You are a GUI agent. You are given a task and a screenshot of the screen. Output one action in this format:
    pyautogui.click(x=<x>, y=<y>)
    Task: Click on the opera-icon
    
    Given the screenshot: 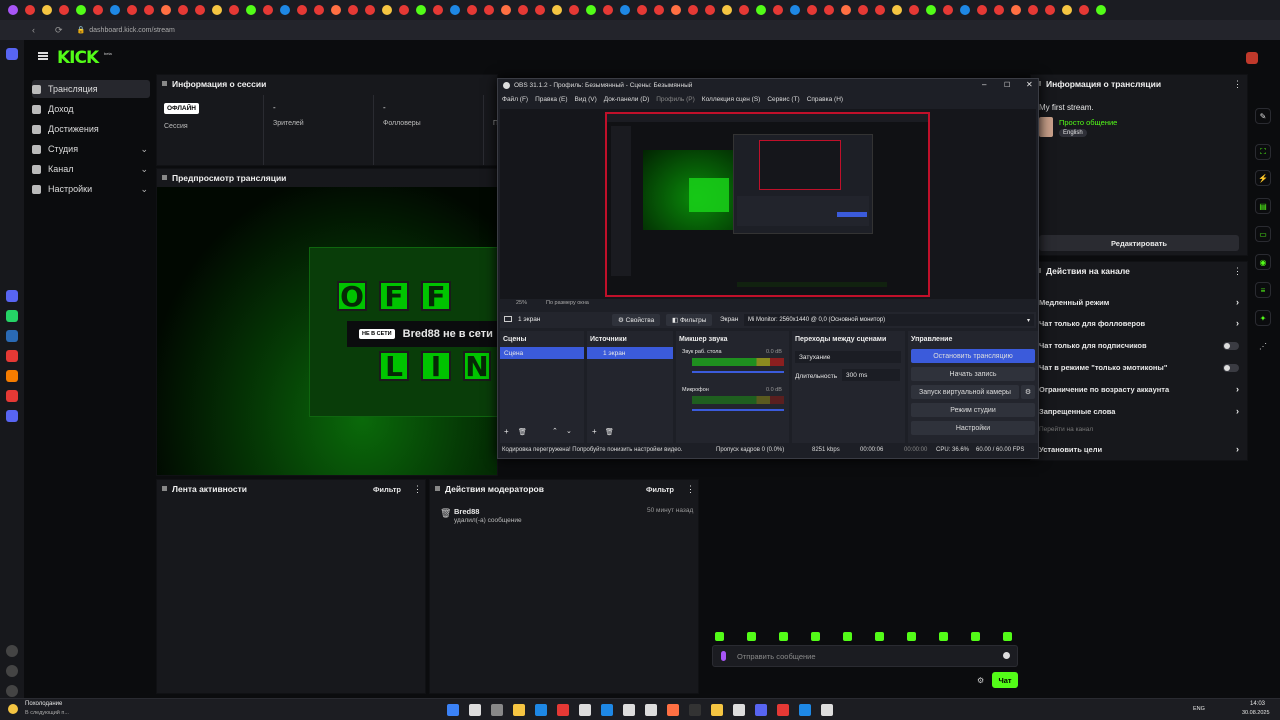 What is the action you would take?
    pyautogui.click(x=13, y=10)
    